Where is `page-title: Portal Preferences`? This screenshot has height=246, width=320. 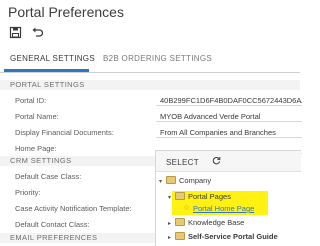 page-title: Portal Preferences is located at coordinates (66, 12).